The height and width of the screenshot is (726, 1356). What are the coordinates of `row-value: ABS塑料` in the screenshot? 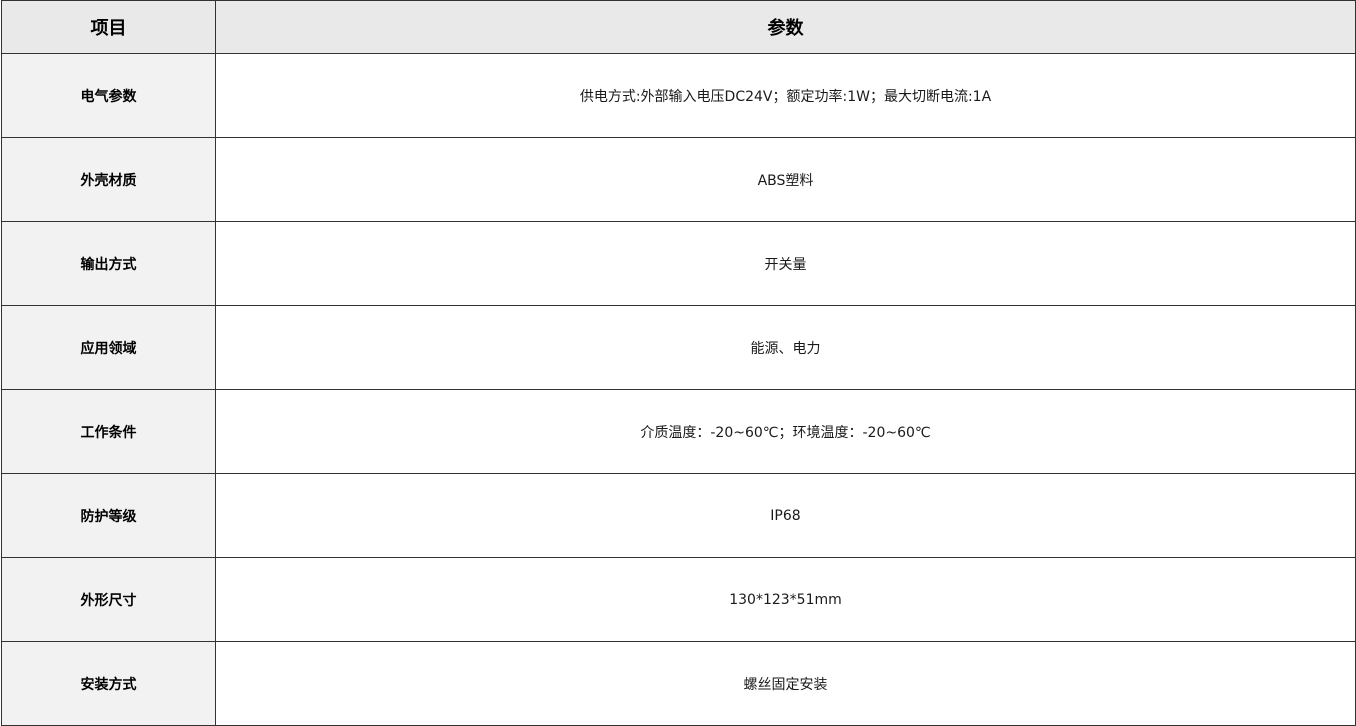 It's located at (785, 179).